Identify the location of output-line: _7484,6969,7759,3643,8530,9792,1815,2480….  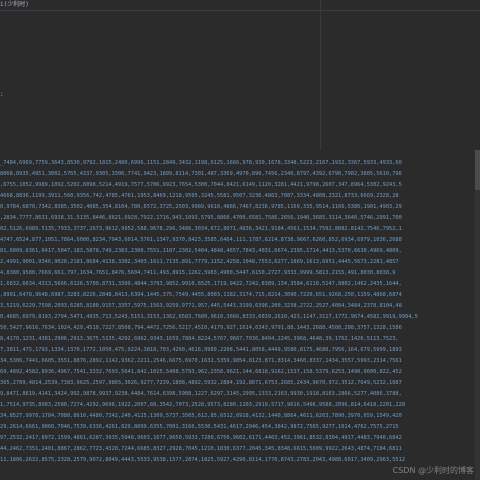
(201, 163).